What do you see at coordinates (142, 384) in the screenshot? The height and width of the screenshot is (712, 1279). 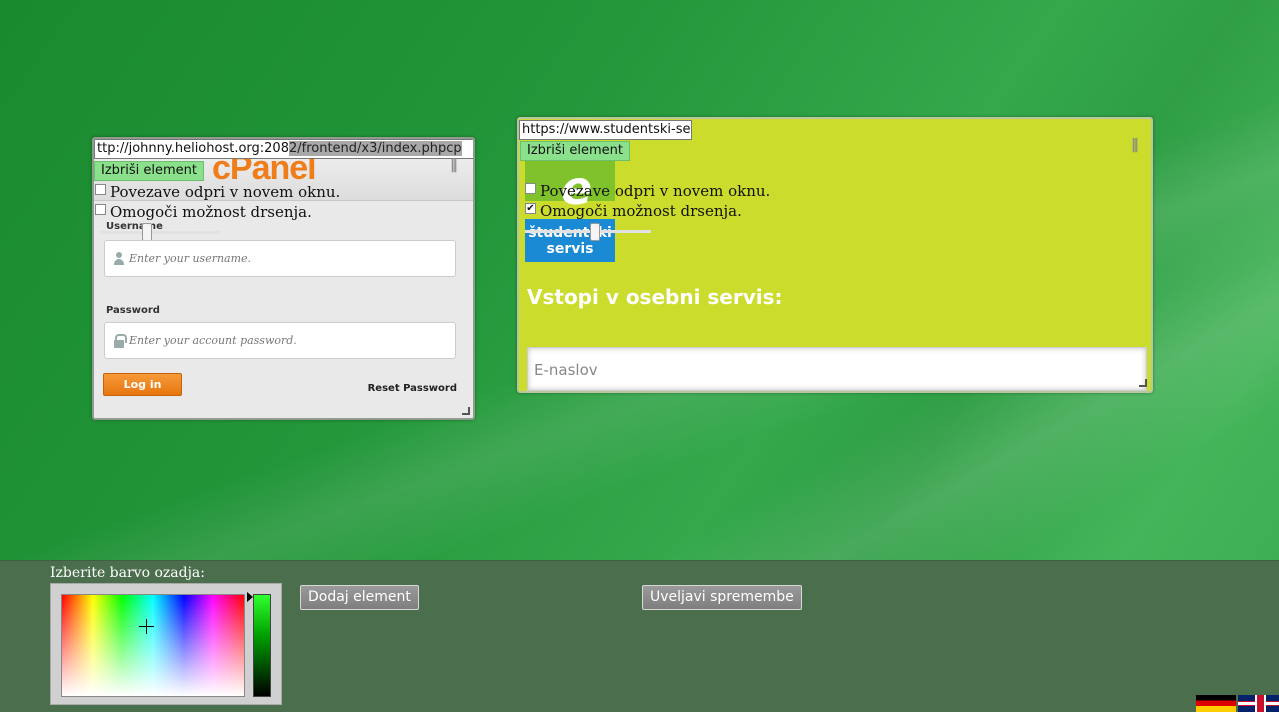 I see `login-button: Log in` at bounding box center [142, 384].